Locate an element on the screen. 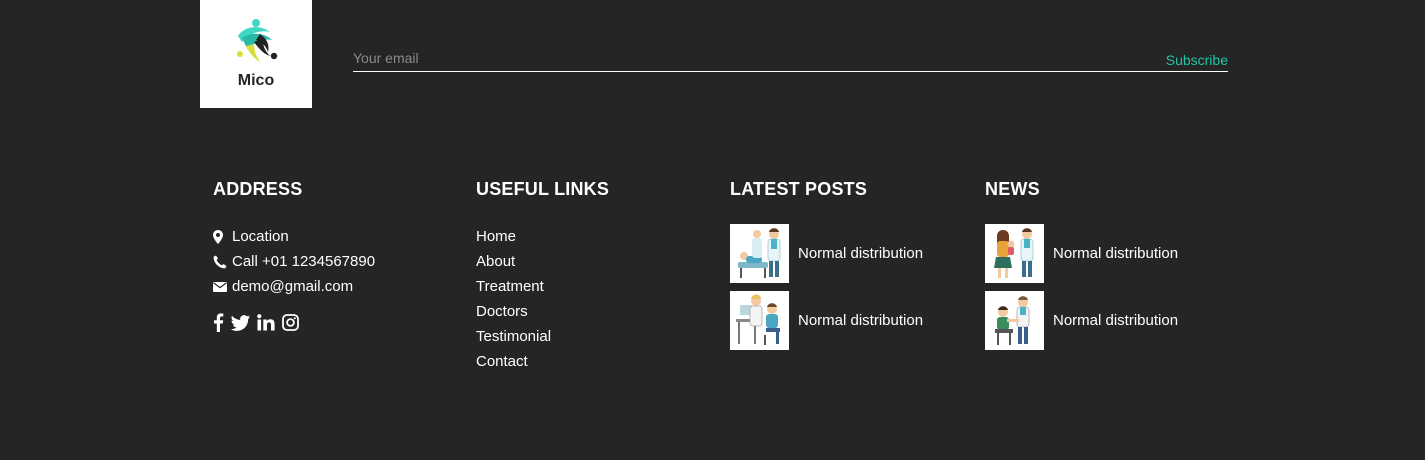 The height and width of the screenshot is (460, 1425). address-location-text: Location is located at coordinates (260, 236).